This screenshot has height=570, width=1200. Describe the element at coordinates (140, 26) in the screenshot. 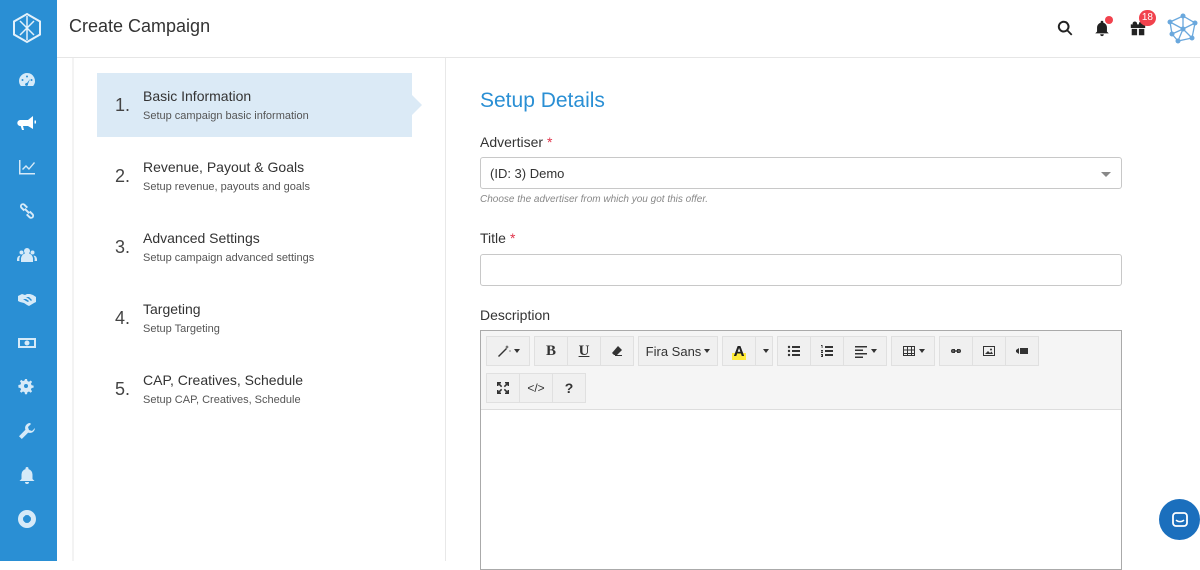

I see `page-title: Create Campaign` at that location.